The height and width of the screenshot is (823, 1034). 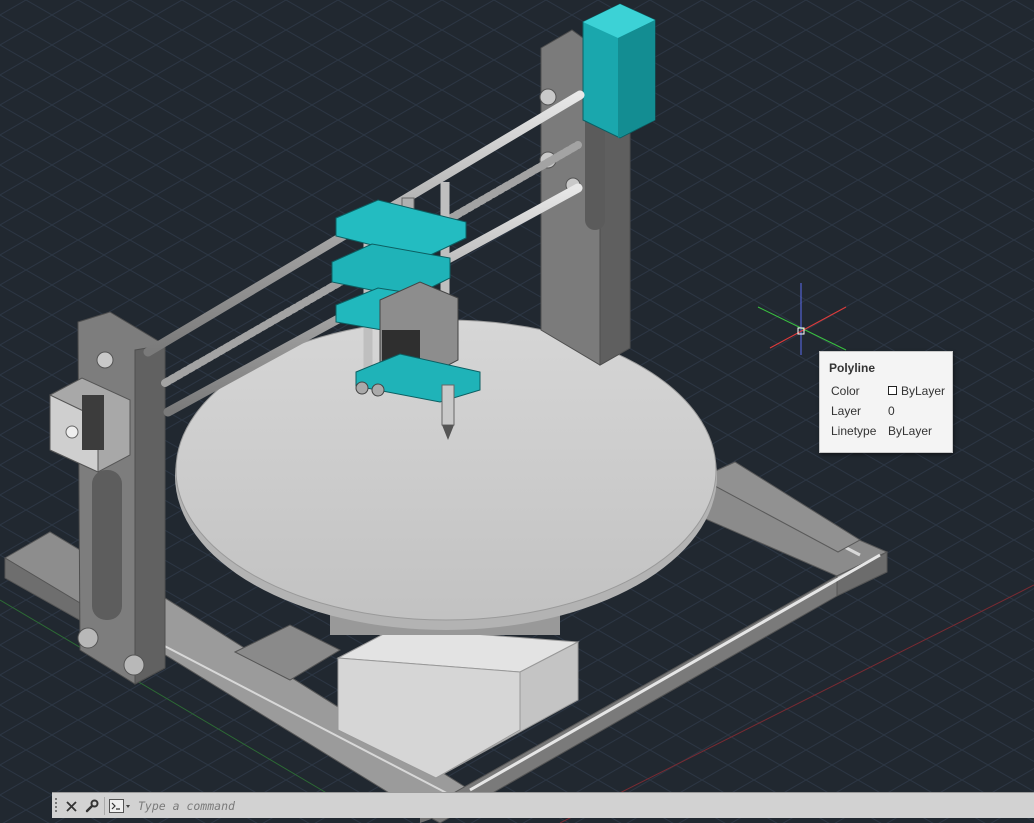 What do you see at coordinates (121, 498) in the screenshot?
I see `left-upright` at bounding box center [121, 498].